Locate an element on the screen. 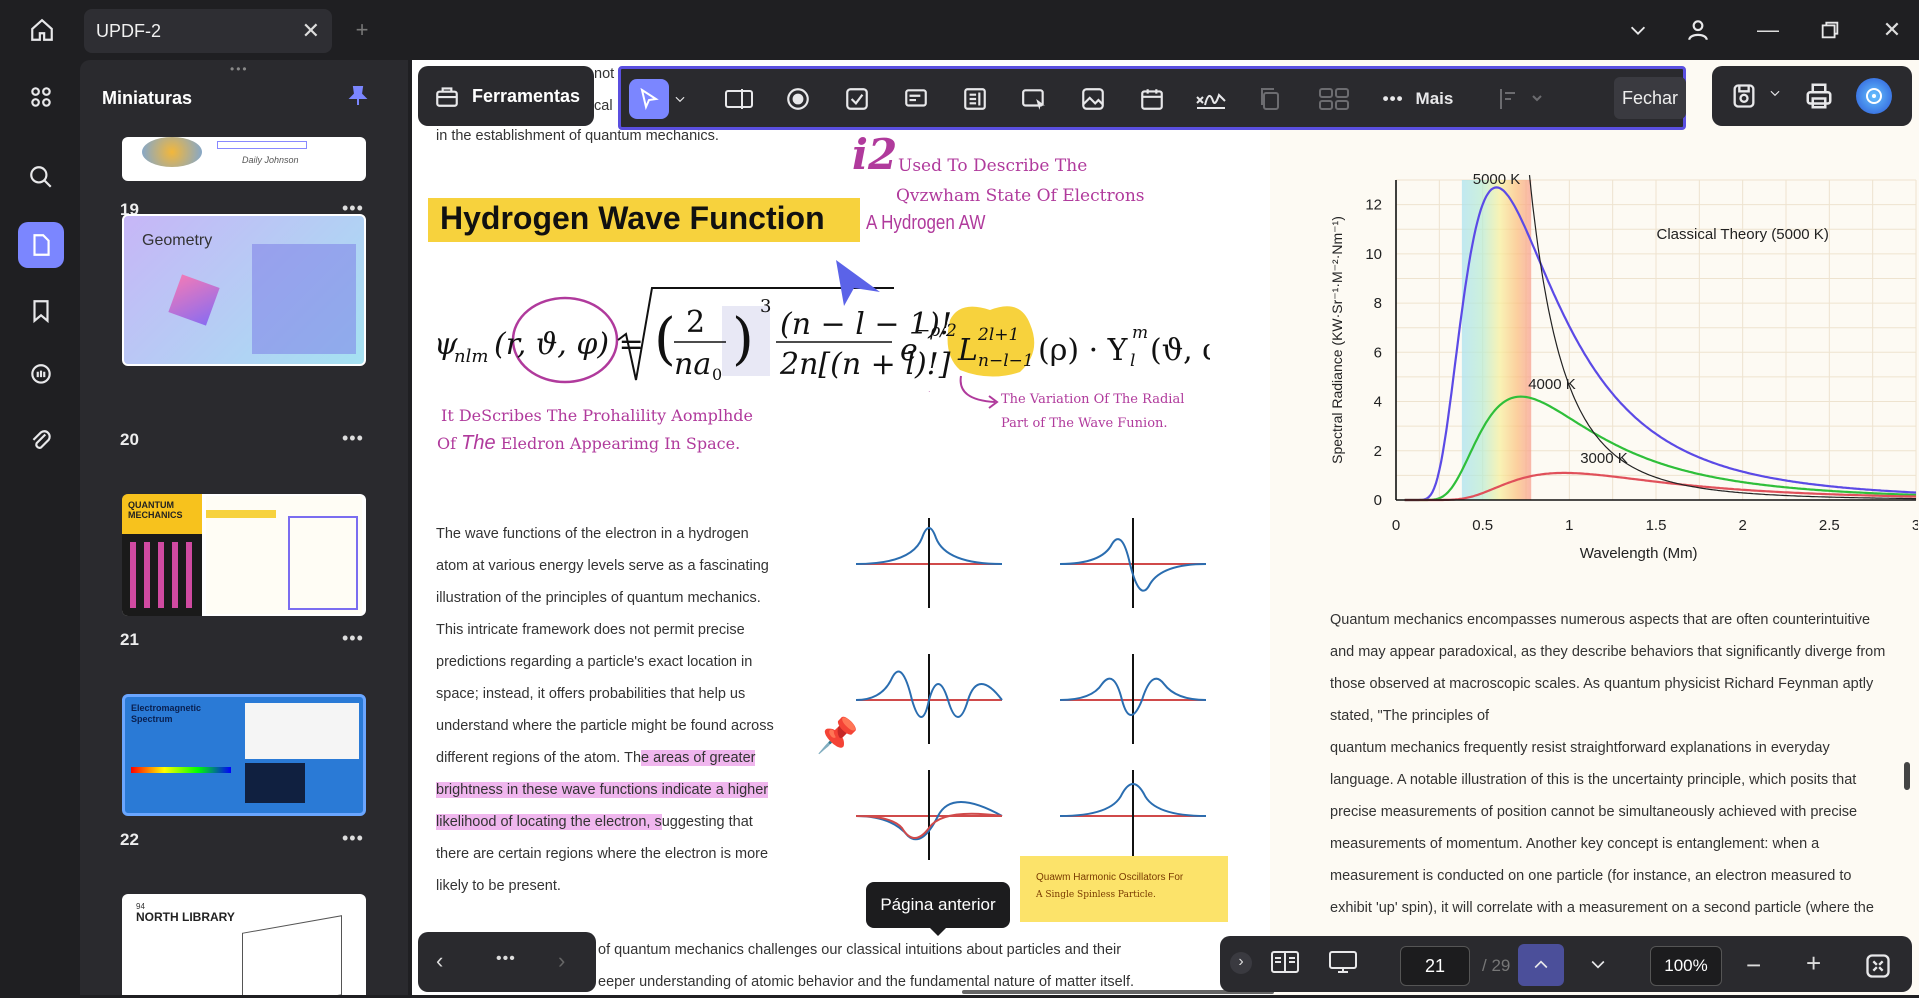 The image size is (1919, 998). series-label: 5000 K is located at coordinates (1497, 179).